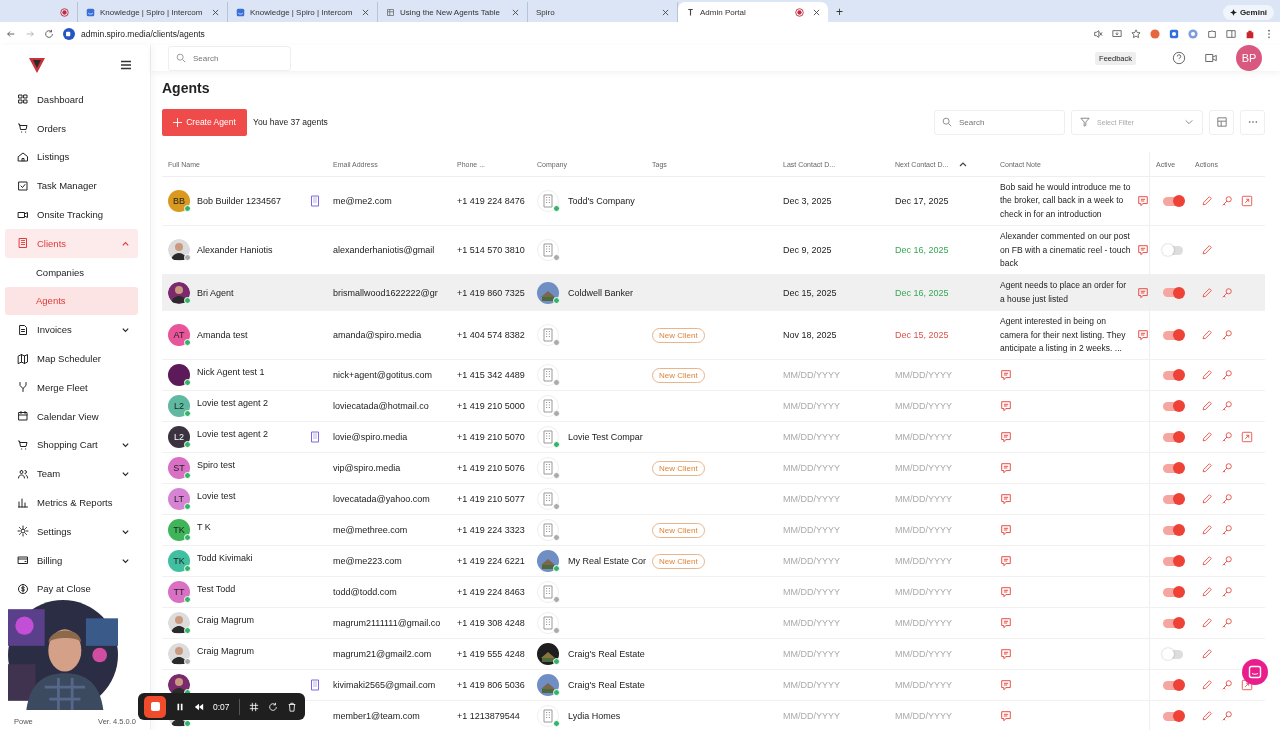 This screenshot has height=730, width=1280. What do you see at coordinates (71, 128) in the screenshot?
I see `sidebar-item: Orders` at bounding box center [71, 128].